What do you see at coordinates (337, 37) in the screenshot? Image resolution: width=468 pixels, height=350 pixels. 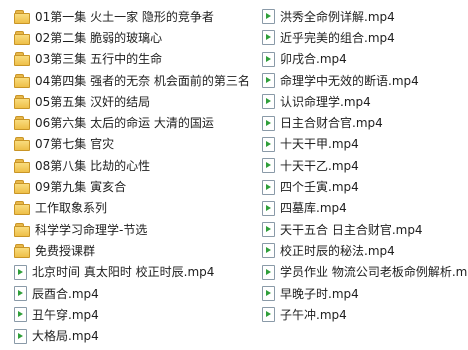 I see `item-name: 近乎完美的组合.mp4` at bounding box center [337, 37].